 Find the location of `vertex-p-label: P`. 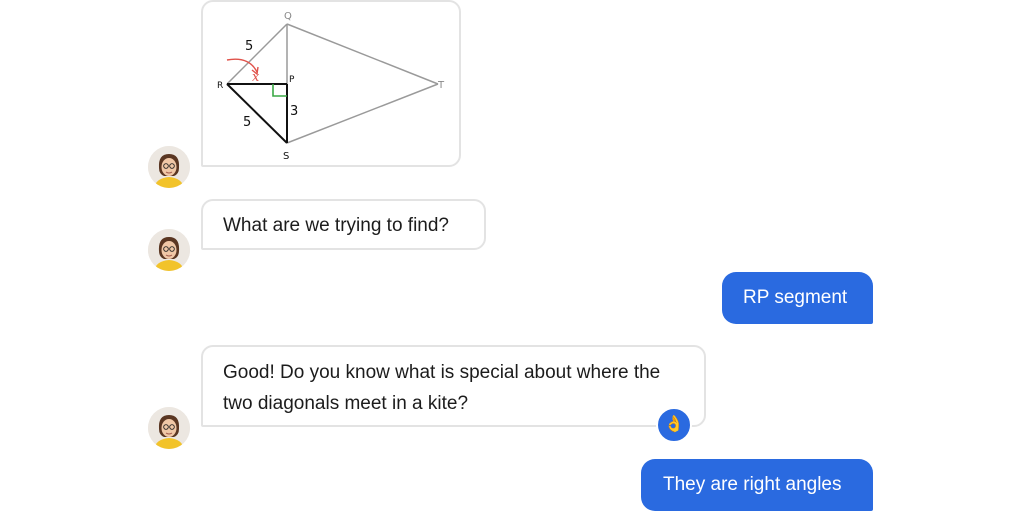

vertex-p-label: P is located at coordinates (292, 80).